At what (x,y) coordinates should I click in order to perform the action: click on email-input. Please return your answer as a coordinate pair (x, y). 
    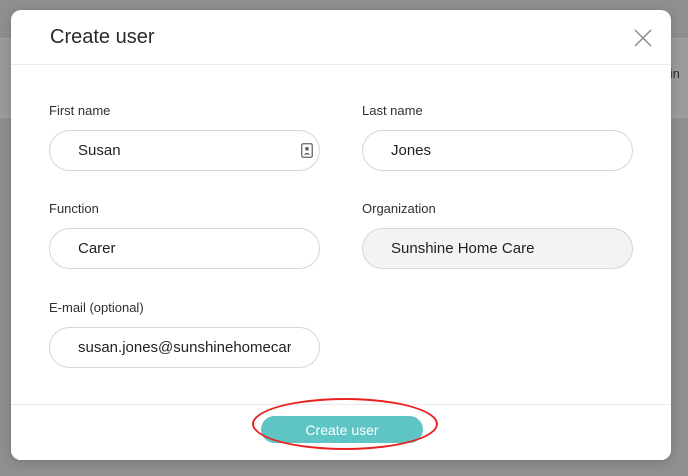
    Looking at the image, I should click on (184, 347).